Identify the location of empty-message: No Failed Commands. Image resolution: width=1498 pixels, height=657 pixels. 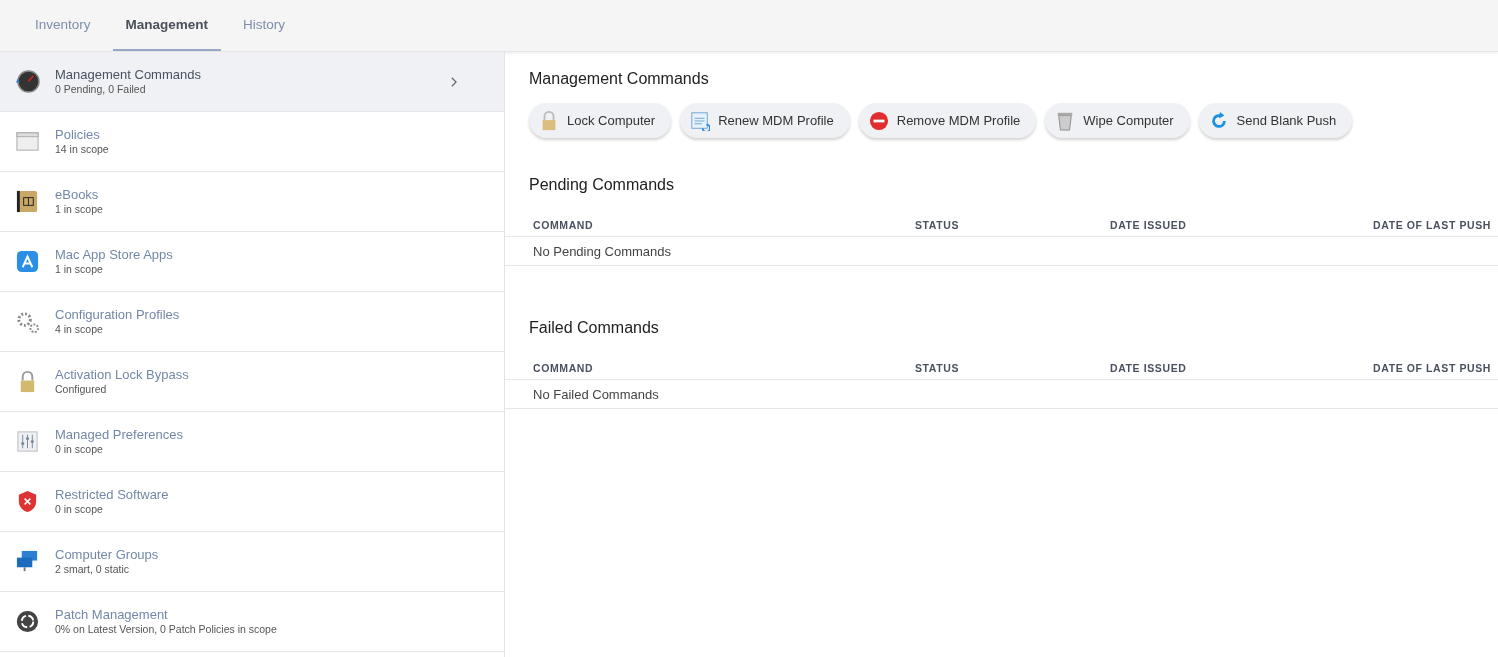
(596, 394).